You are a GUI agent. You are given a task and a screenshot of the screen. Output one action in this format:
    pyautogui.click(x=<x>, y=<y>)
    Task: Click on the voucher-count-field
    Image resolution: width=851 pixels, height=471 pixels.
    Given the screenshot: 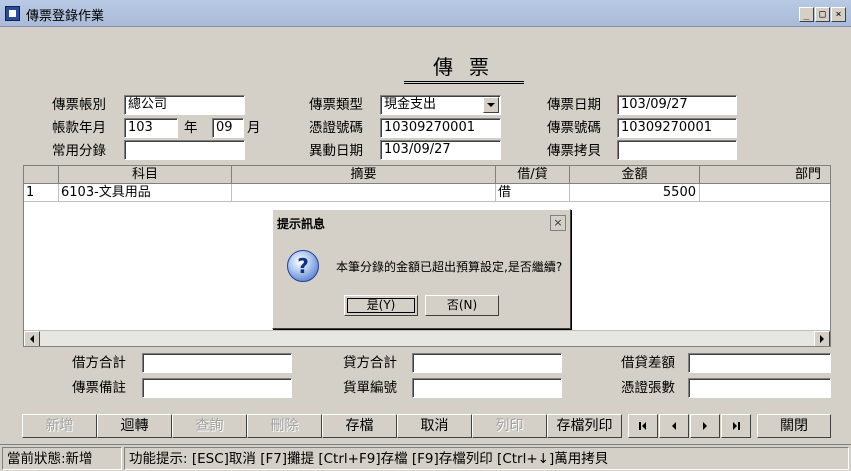 What is the action you would take?
    pyautogui.click(x=759, y=388)
    